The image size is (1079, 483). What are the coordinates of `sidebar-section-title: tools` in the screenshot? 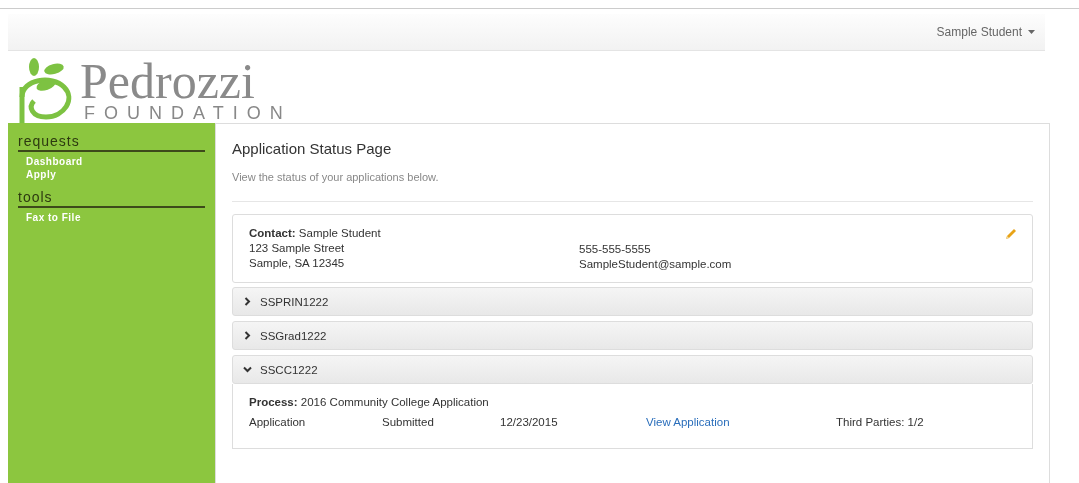 It's located at (111, 198).